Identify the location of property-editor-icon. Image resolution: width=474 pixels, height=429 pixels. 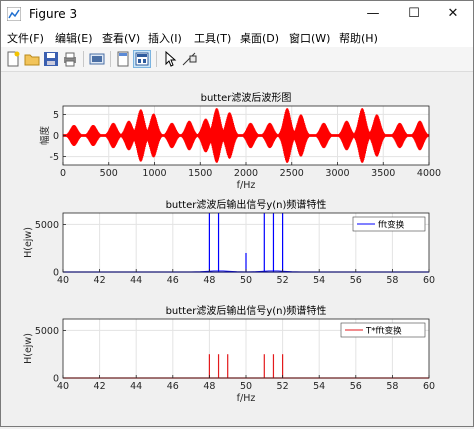
(142, 59).